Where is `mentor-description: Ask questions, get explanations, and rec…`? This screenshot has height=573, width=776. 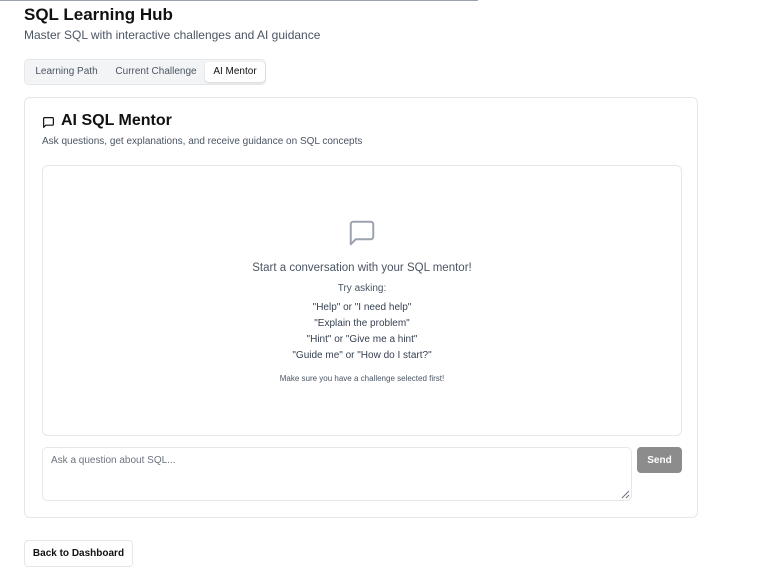
mentor-description: Ask questions, get explanations, and rec… is located at coordinates (202, 141).